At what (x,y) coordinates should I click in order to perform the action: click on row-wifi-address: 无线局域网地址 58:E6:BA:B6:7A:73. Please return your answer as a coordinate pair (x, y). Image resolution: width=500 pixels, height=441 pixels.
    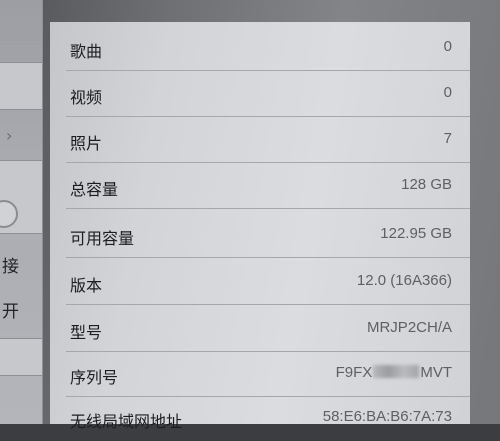
    Looking at the image, I should click on (260, 418).